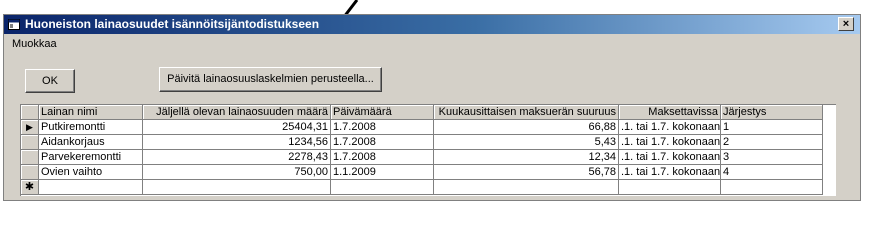  Describe the element at coordinates (772, 172) in the screenshot. I see `table-cell-order: 4` at that location.